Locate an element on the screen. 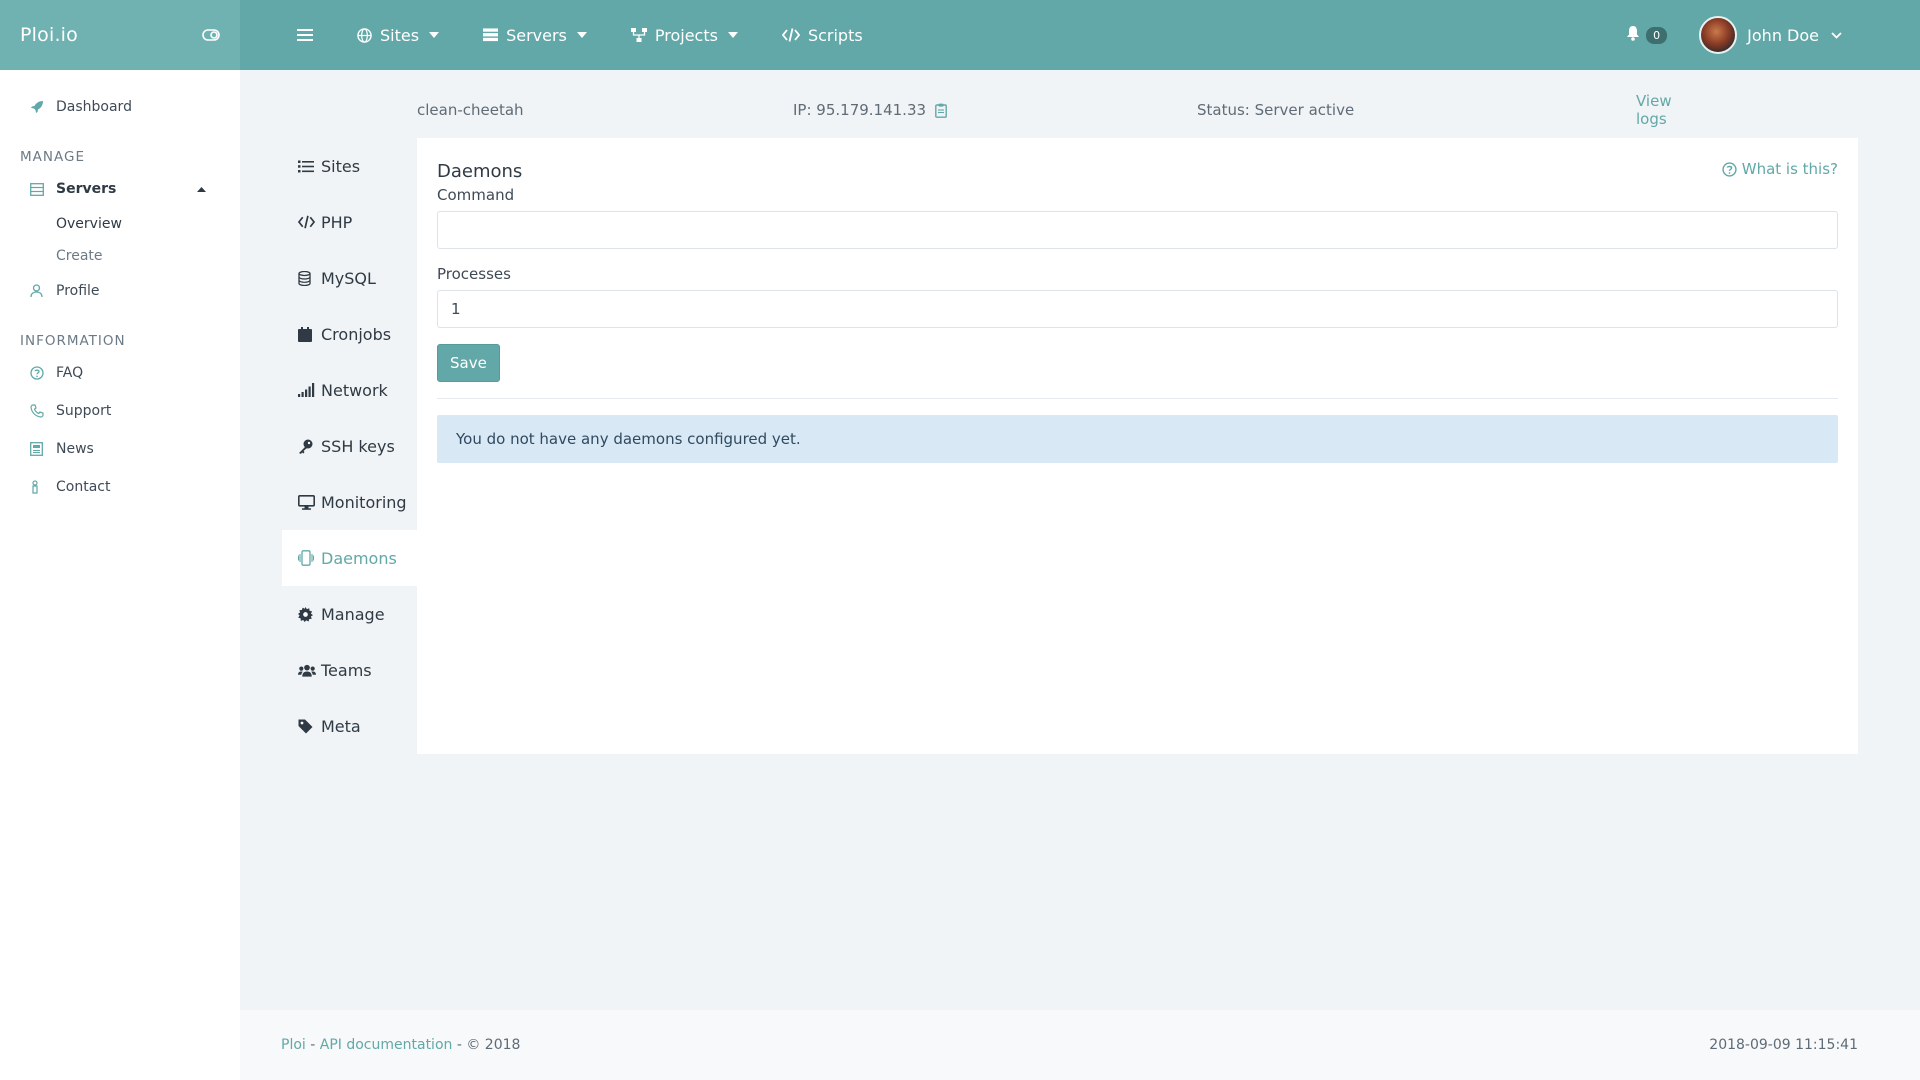 This screenshot has width=1920, height=1080. topnav-servers: Servers is located at coordinates (535, 35).